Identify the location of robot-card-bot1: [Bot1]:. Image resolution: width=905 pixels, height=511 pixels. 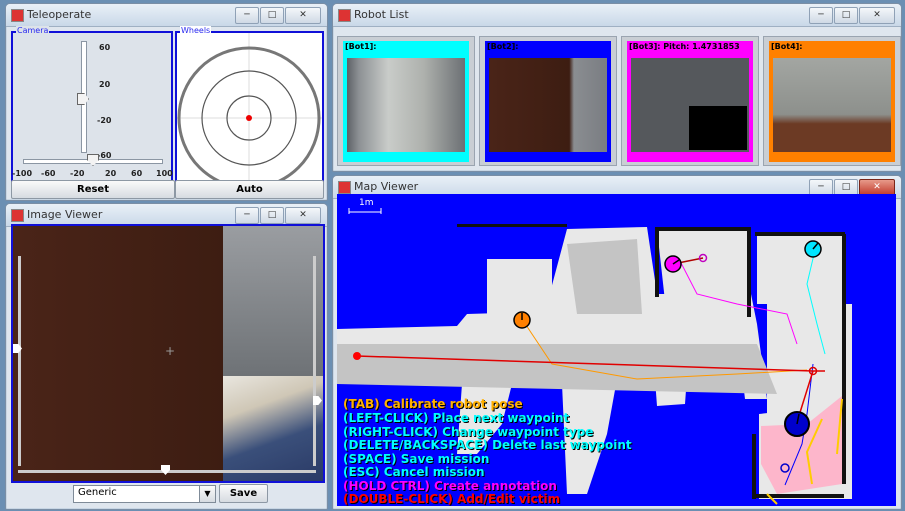
(406, 101).